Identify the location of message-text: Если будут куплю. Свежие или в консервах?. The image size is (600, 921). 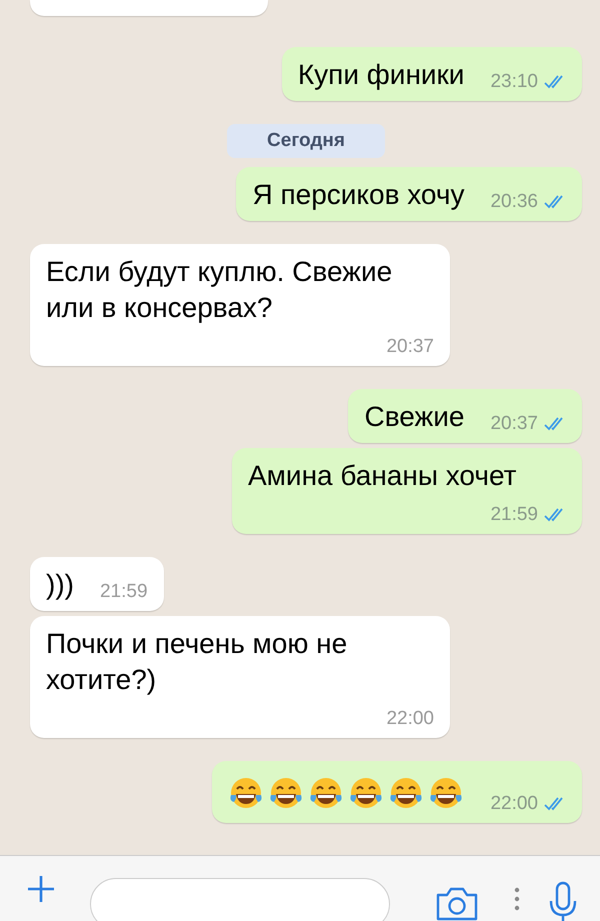
(220, 290).